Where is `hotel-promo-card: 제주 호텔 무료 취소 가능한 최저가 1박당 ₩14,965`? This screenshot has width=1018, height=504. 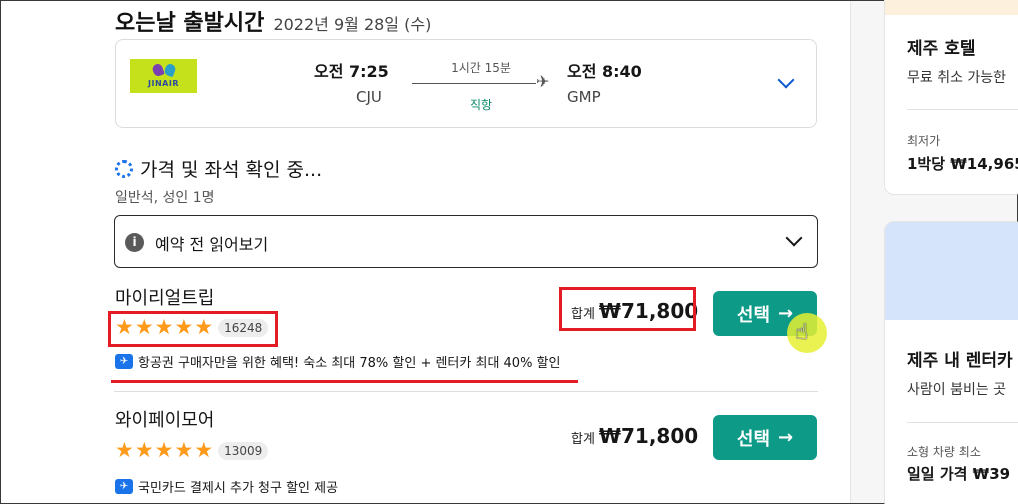 hotel-promo-card: 제주 호텔 무료 취소 가능한 최저가 1박당 ₩14,965 is located at coordinates (951, 97).